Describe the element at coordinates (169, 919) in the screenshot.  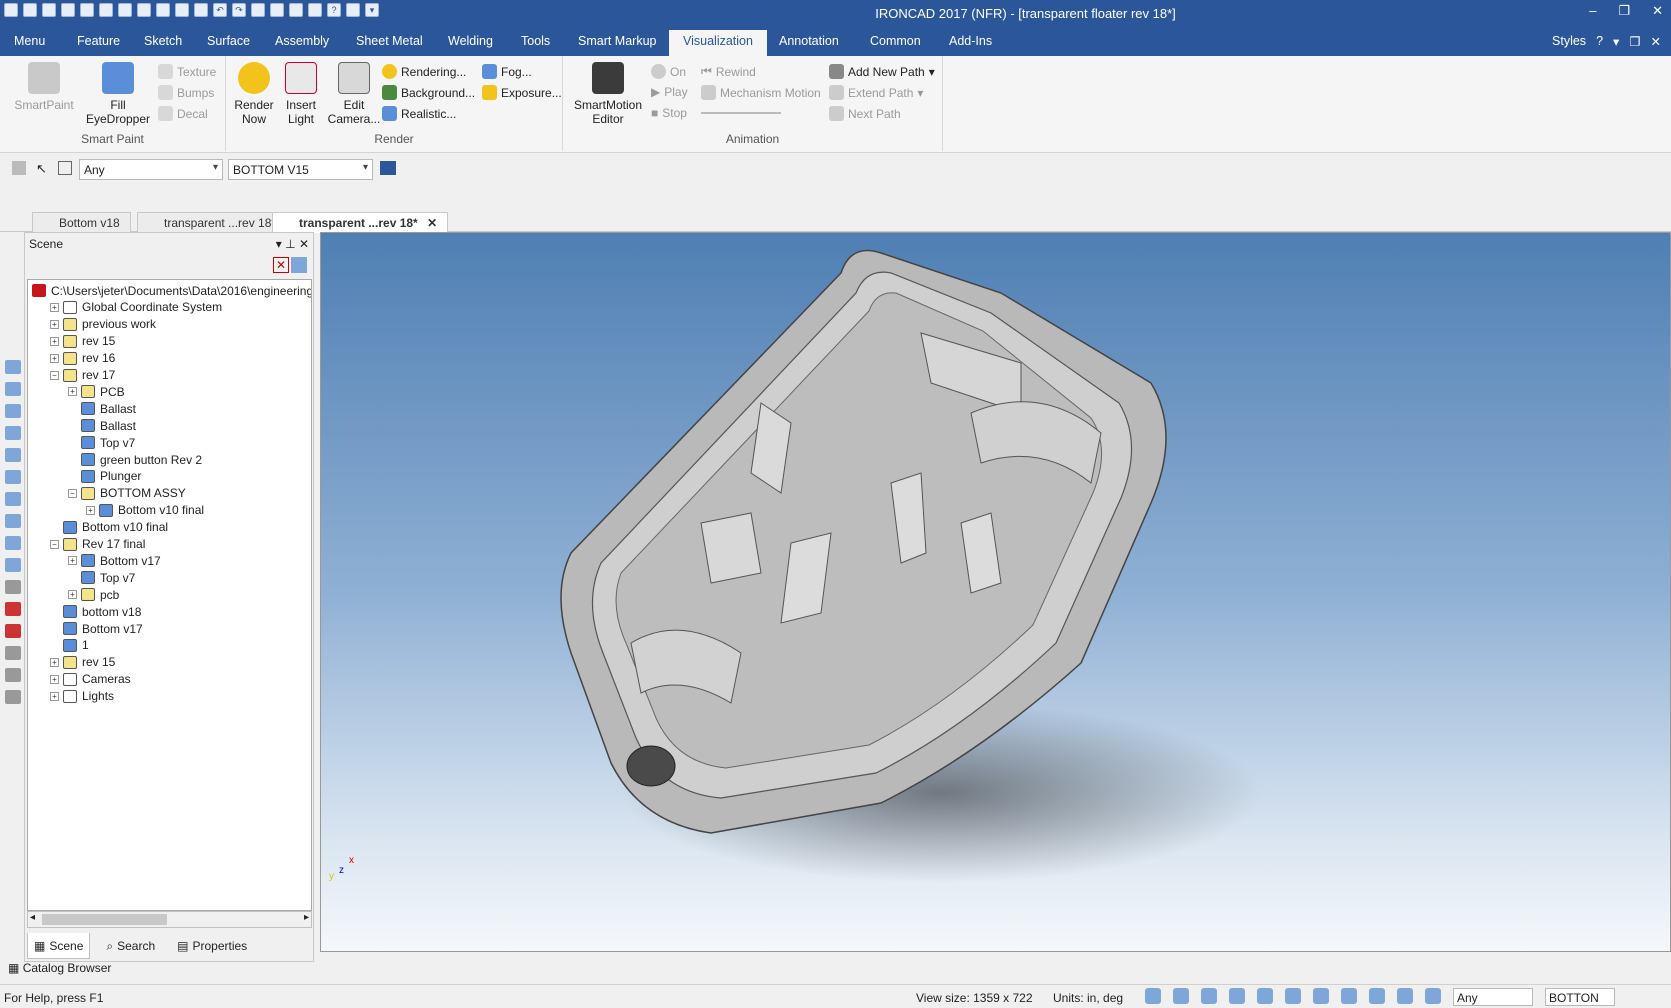
I see `horizontal-scrollbar: ◂ ▸` at that location.